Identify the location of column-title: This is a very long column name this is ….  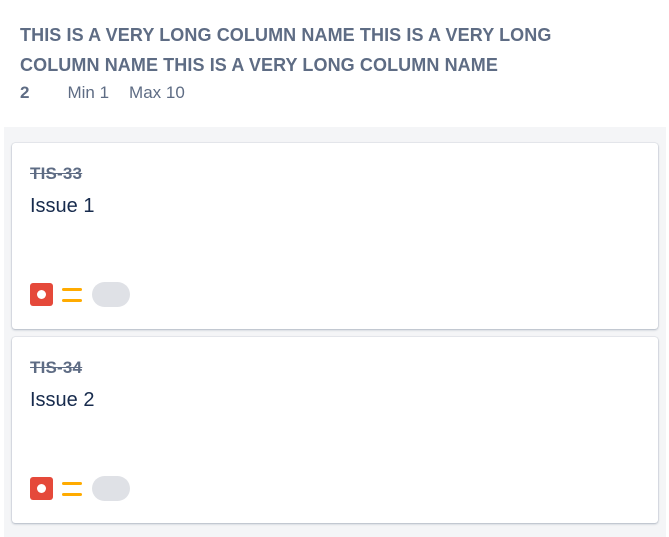
(286, 50).